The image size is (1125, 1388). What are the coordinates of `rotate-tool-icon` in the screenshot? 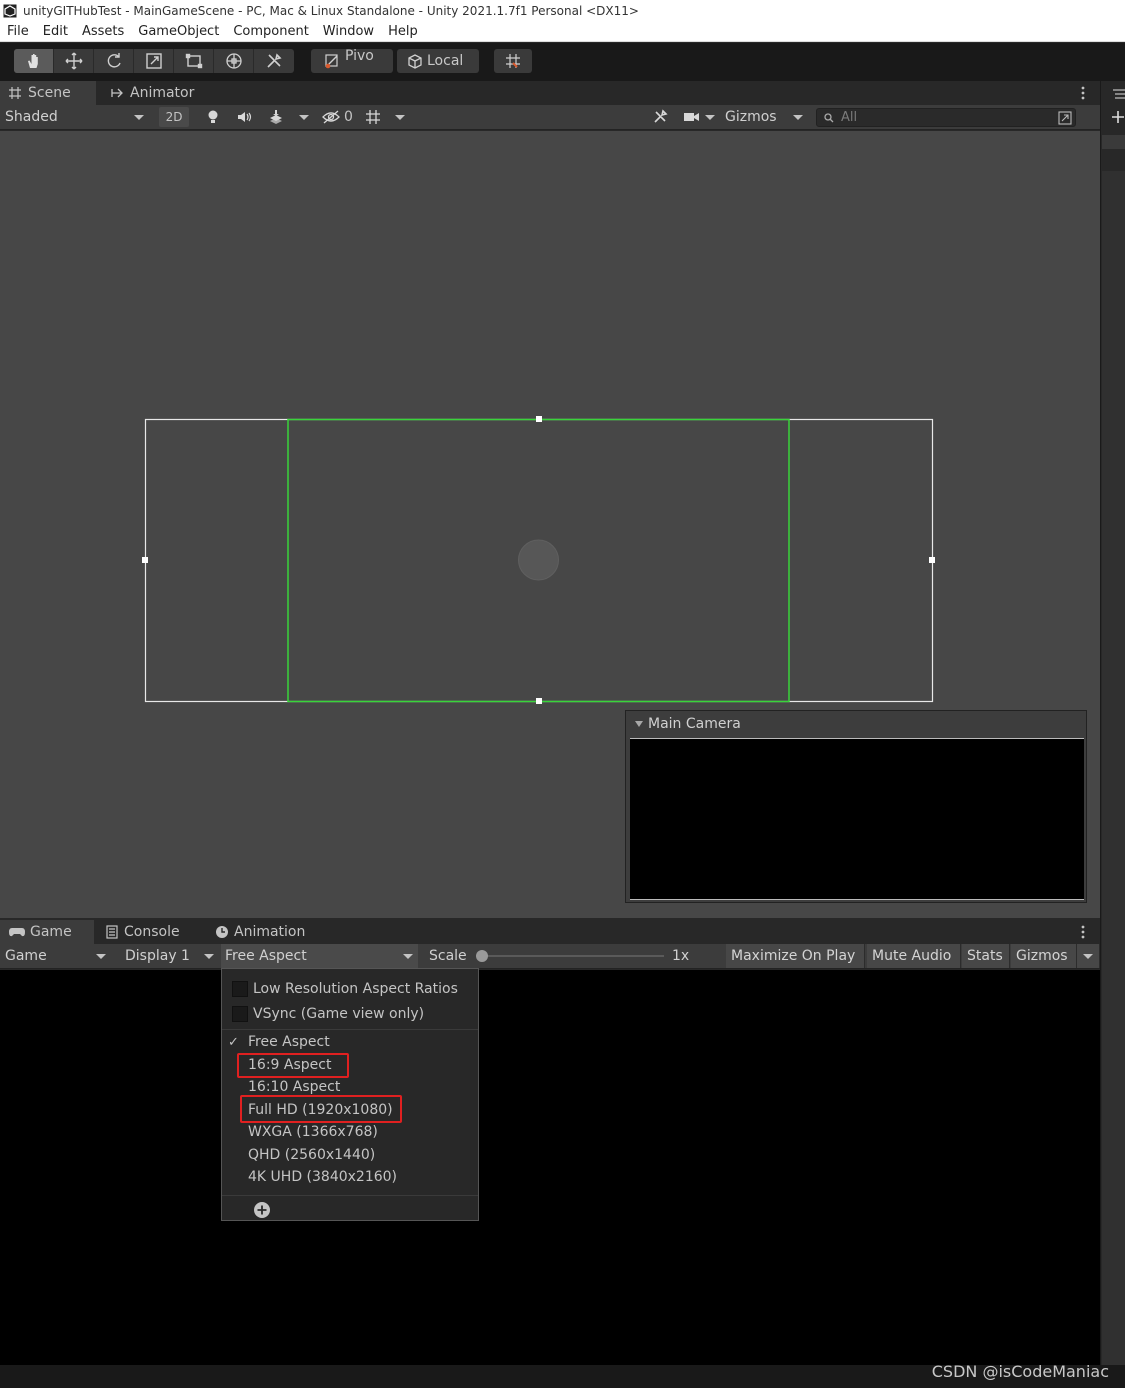 It's located at (114, 61).